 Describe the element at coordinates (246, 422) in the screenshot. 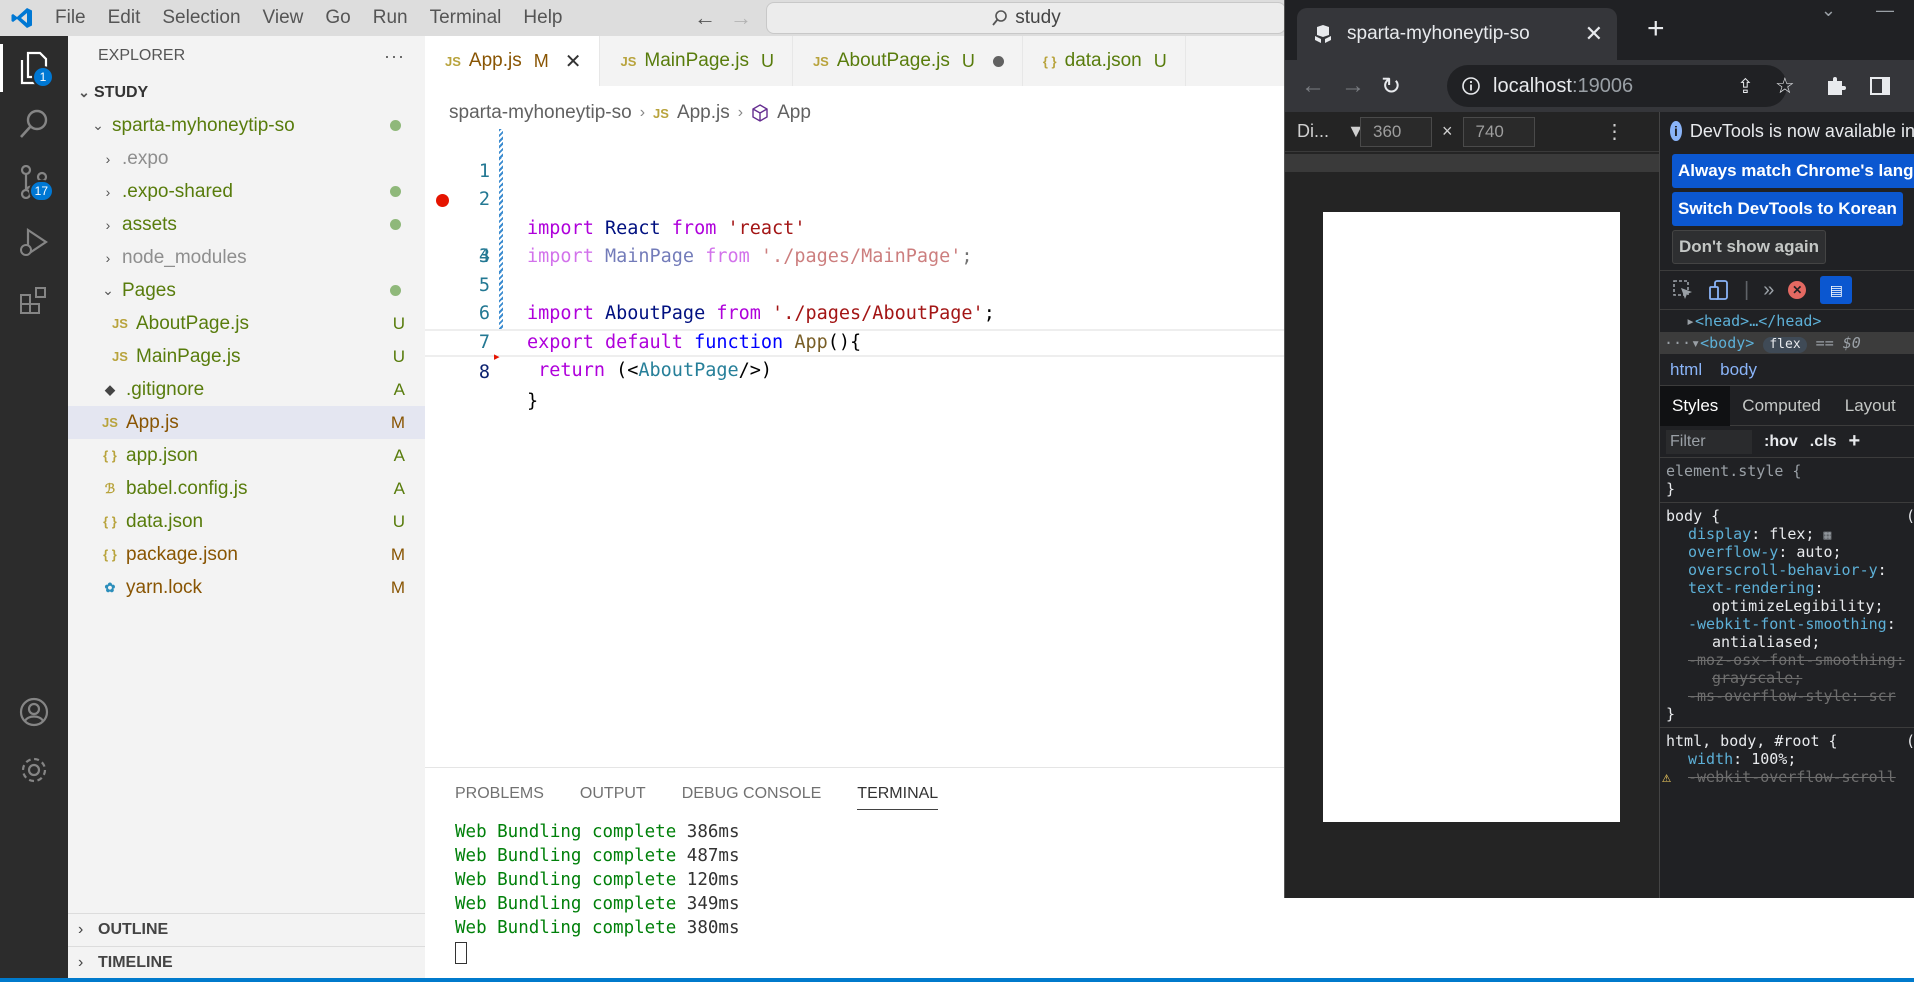

I see `tree-file: JS App.js M` at that location.